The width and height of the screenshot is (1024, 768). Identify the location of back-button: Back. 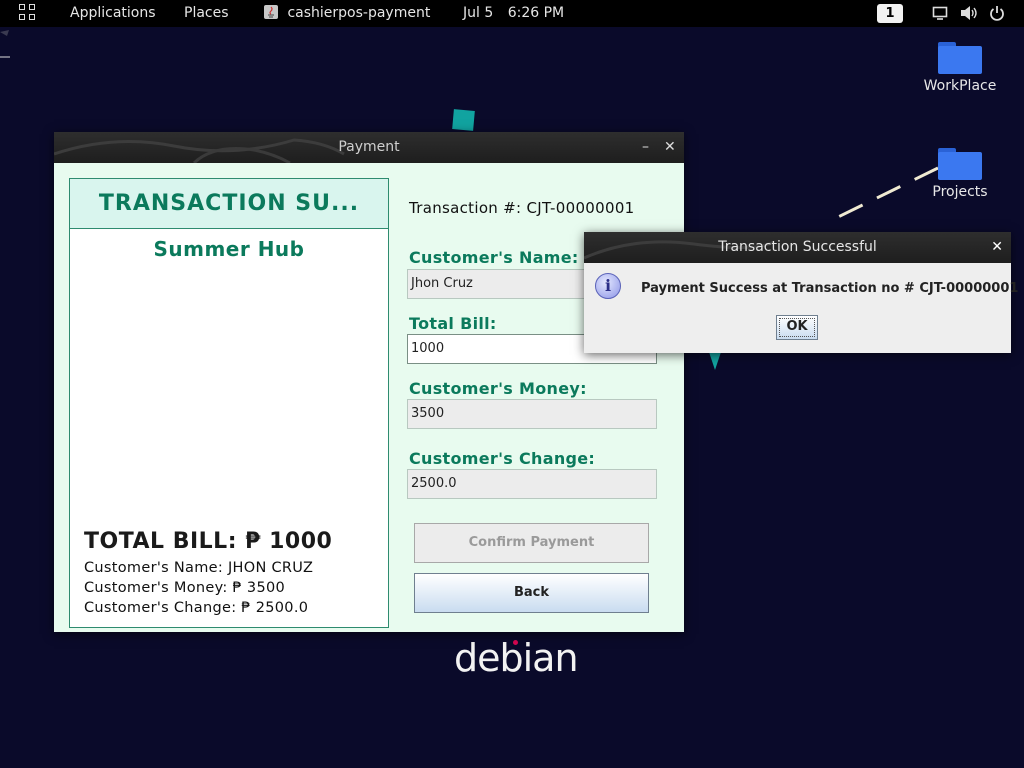
(531, 593).